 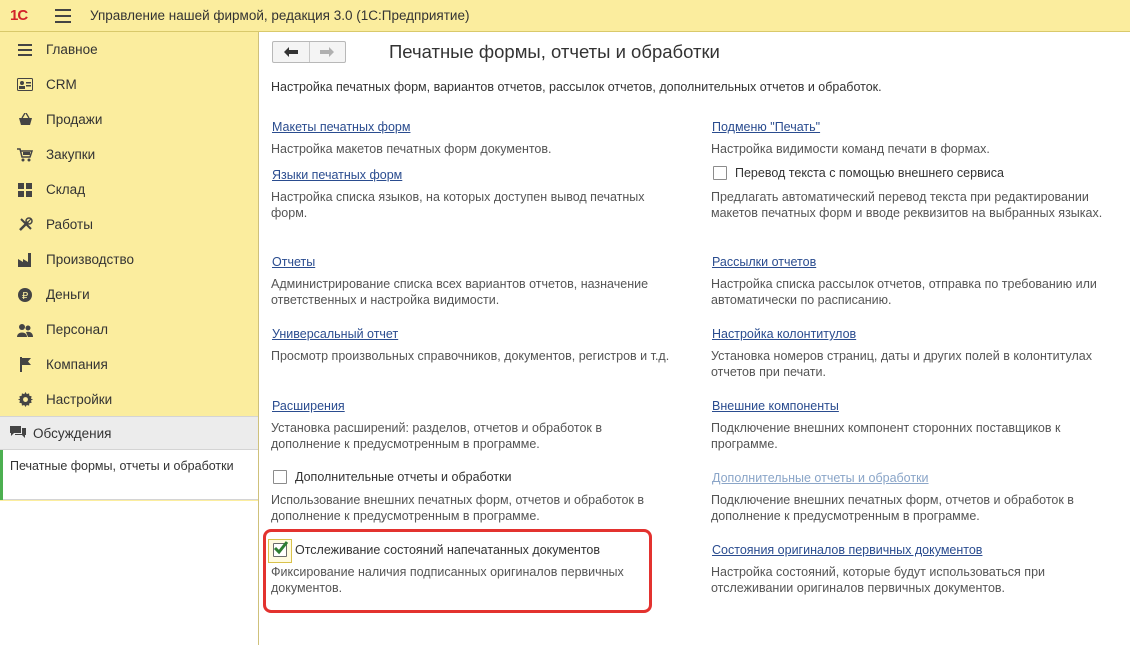 What do you see at coordinates (25, 330) in the screenshot?
I see `people-icon` at bounding box center [25, 330].